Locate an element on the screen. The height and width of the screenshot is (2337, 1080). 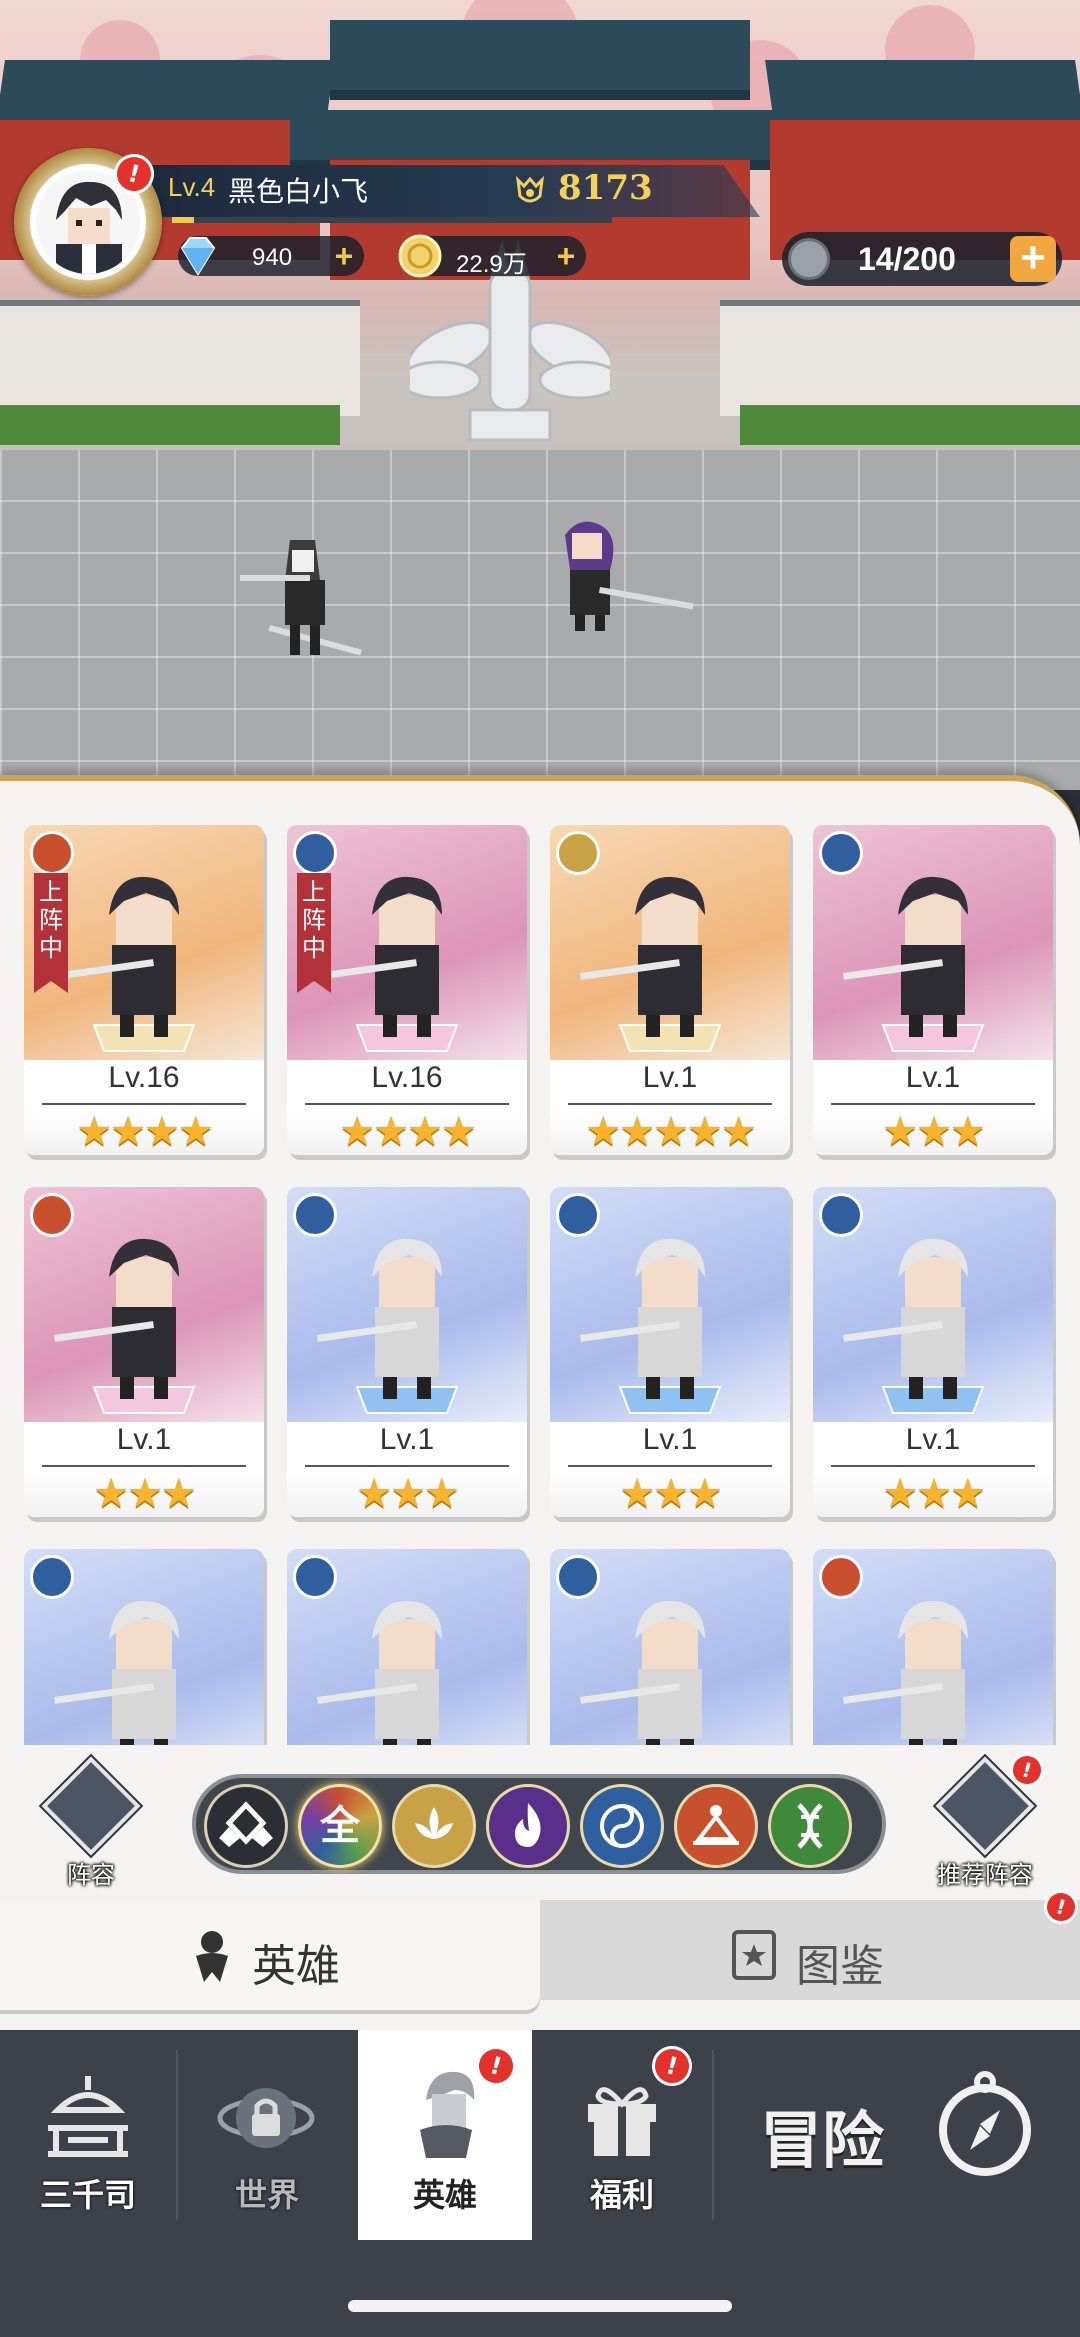
nav-adventure-label: 冒险 is located at coordinates (822, 2141).